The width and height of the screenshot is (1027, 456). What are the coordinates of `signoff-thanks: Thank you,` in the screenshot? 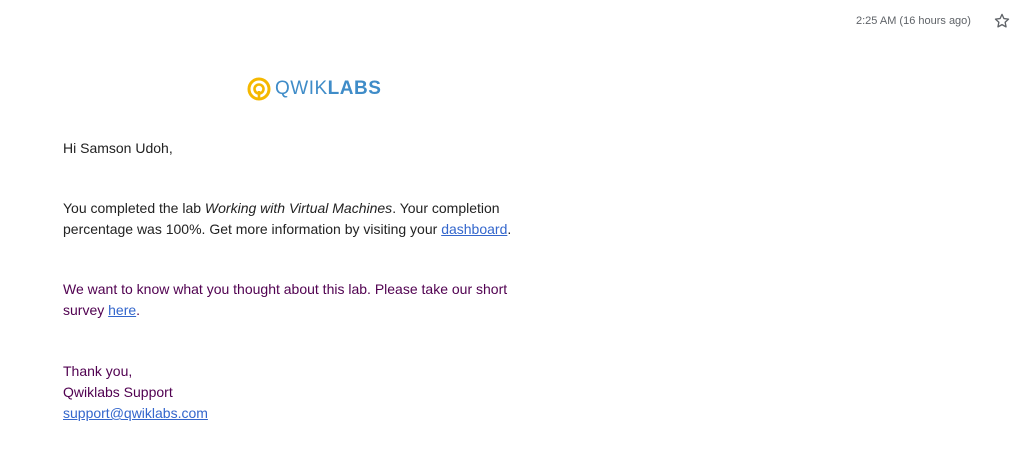 It's located at (98, 371).